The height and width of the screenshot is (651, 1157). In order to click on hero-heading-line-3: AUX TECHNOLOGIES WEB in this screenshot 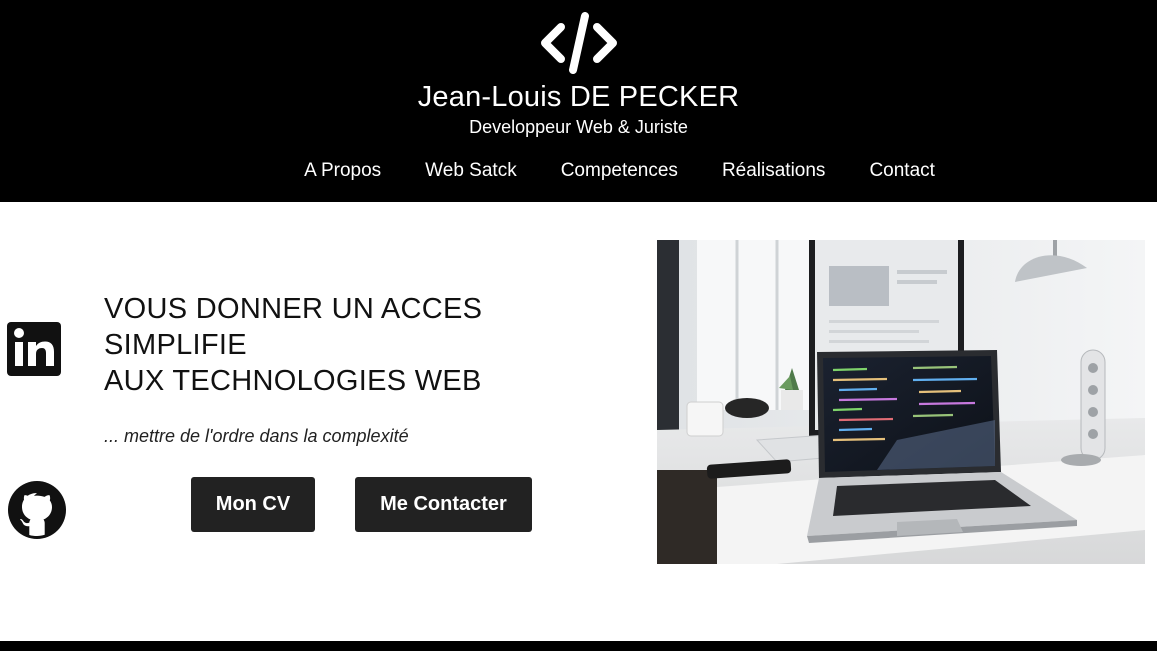, I will do `click(293, 381)`.